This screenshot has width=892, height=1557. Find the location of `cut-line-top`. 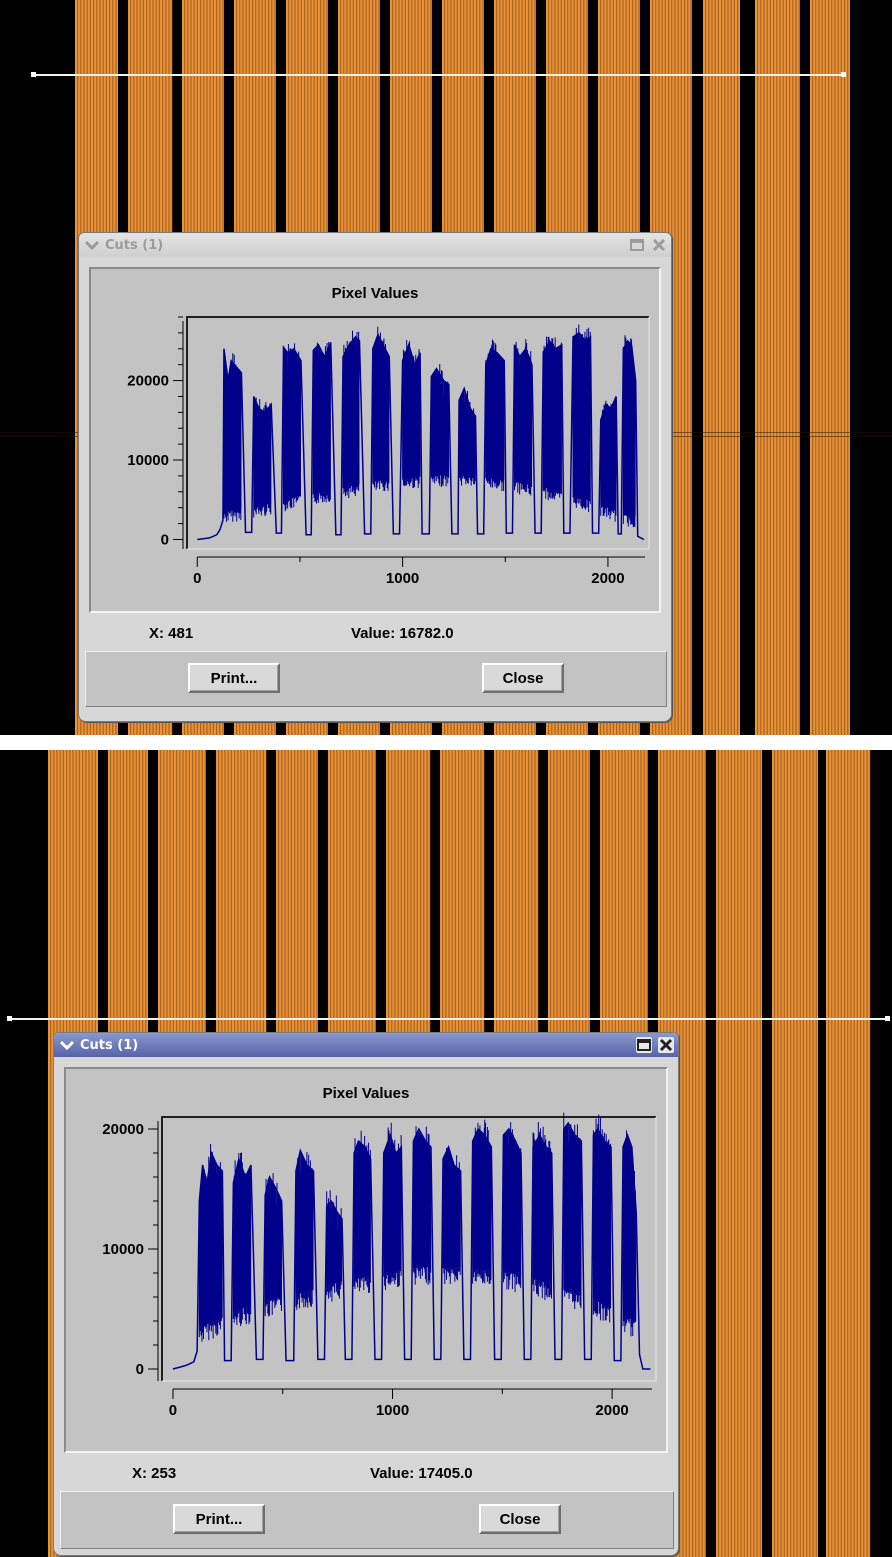

cut-line-top is located at coordinates (439, 75).